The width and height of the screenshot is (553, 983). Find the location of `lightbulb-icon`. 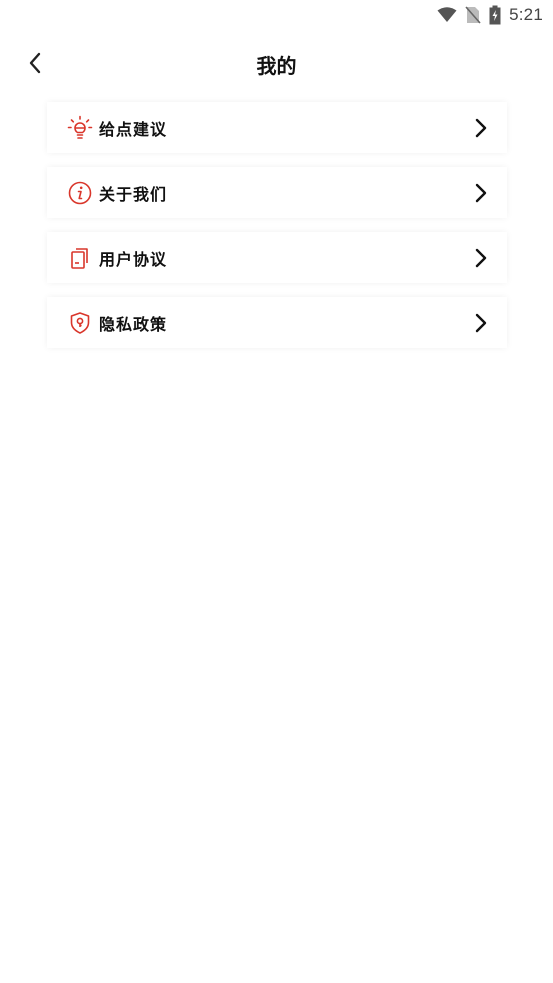

lightbulb-icon is located at coordinates (80, 128).